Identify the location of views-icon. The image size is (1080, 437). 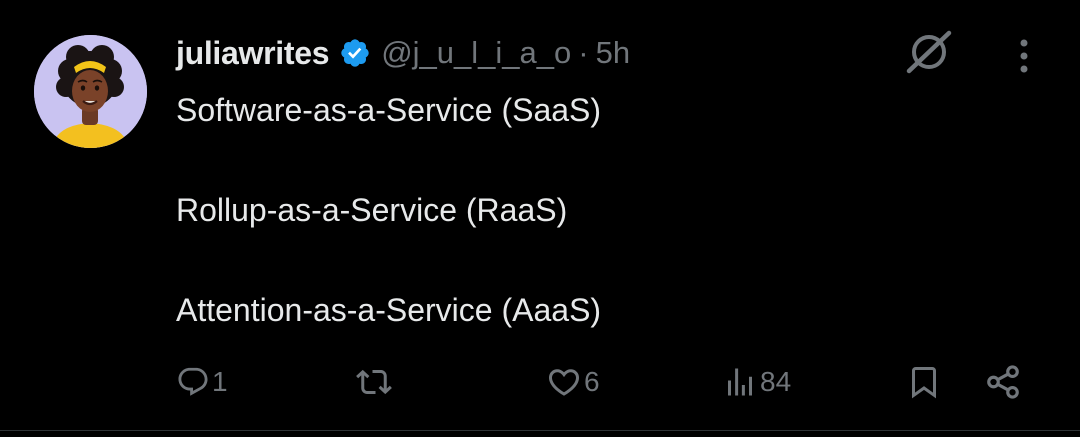
(740, 382).